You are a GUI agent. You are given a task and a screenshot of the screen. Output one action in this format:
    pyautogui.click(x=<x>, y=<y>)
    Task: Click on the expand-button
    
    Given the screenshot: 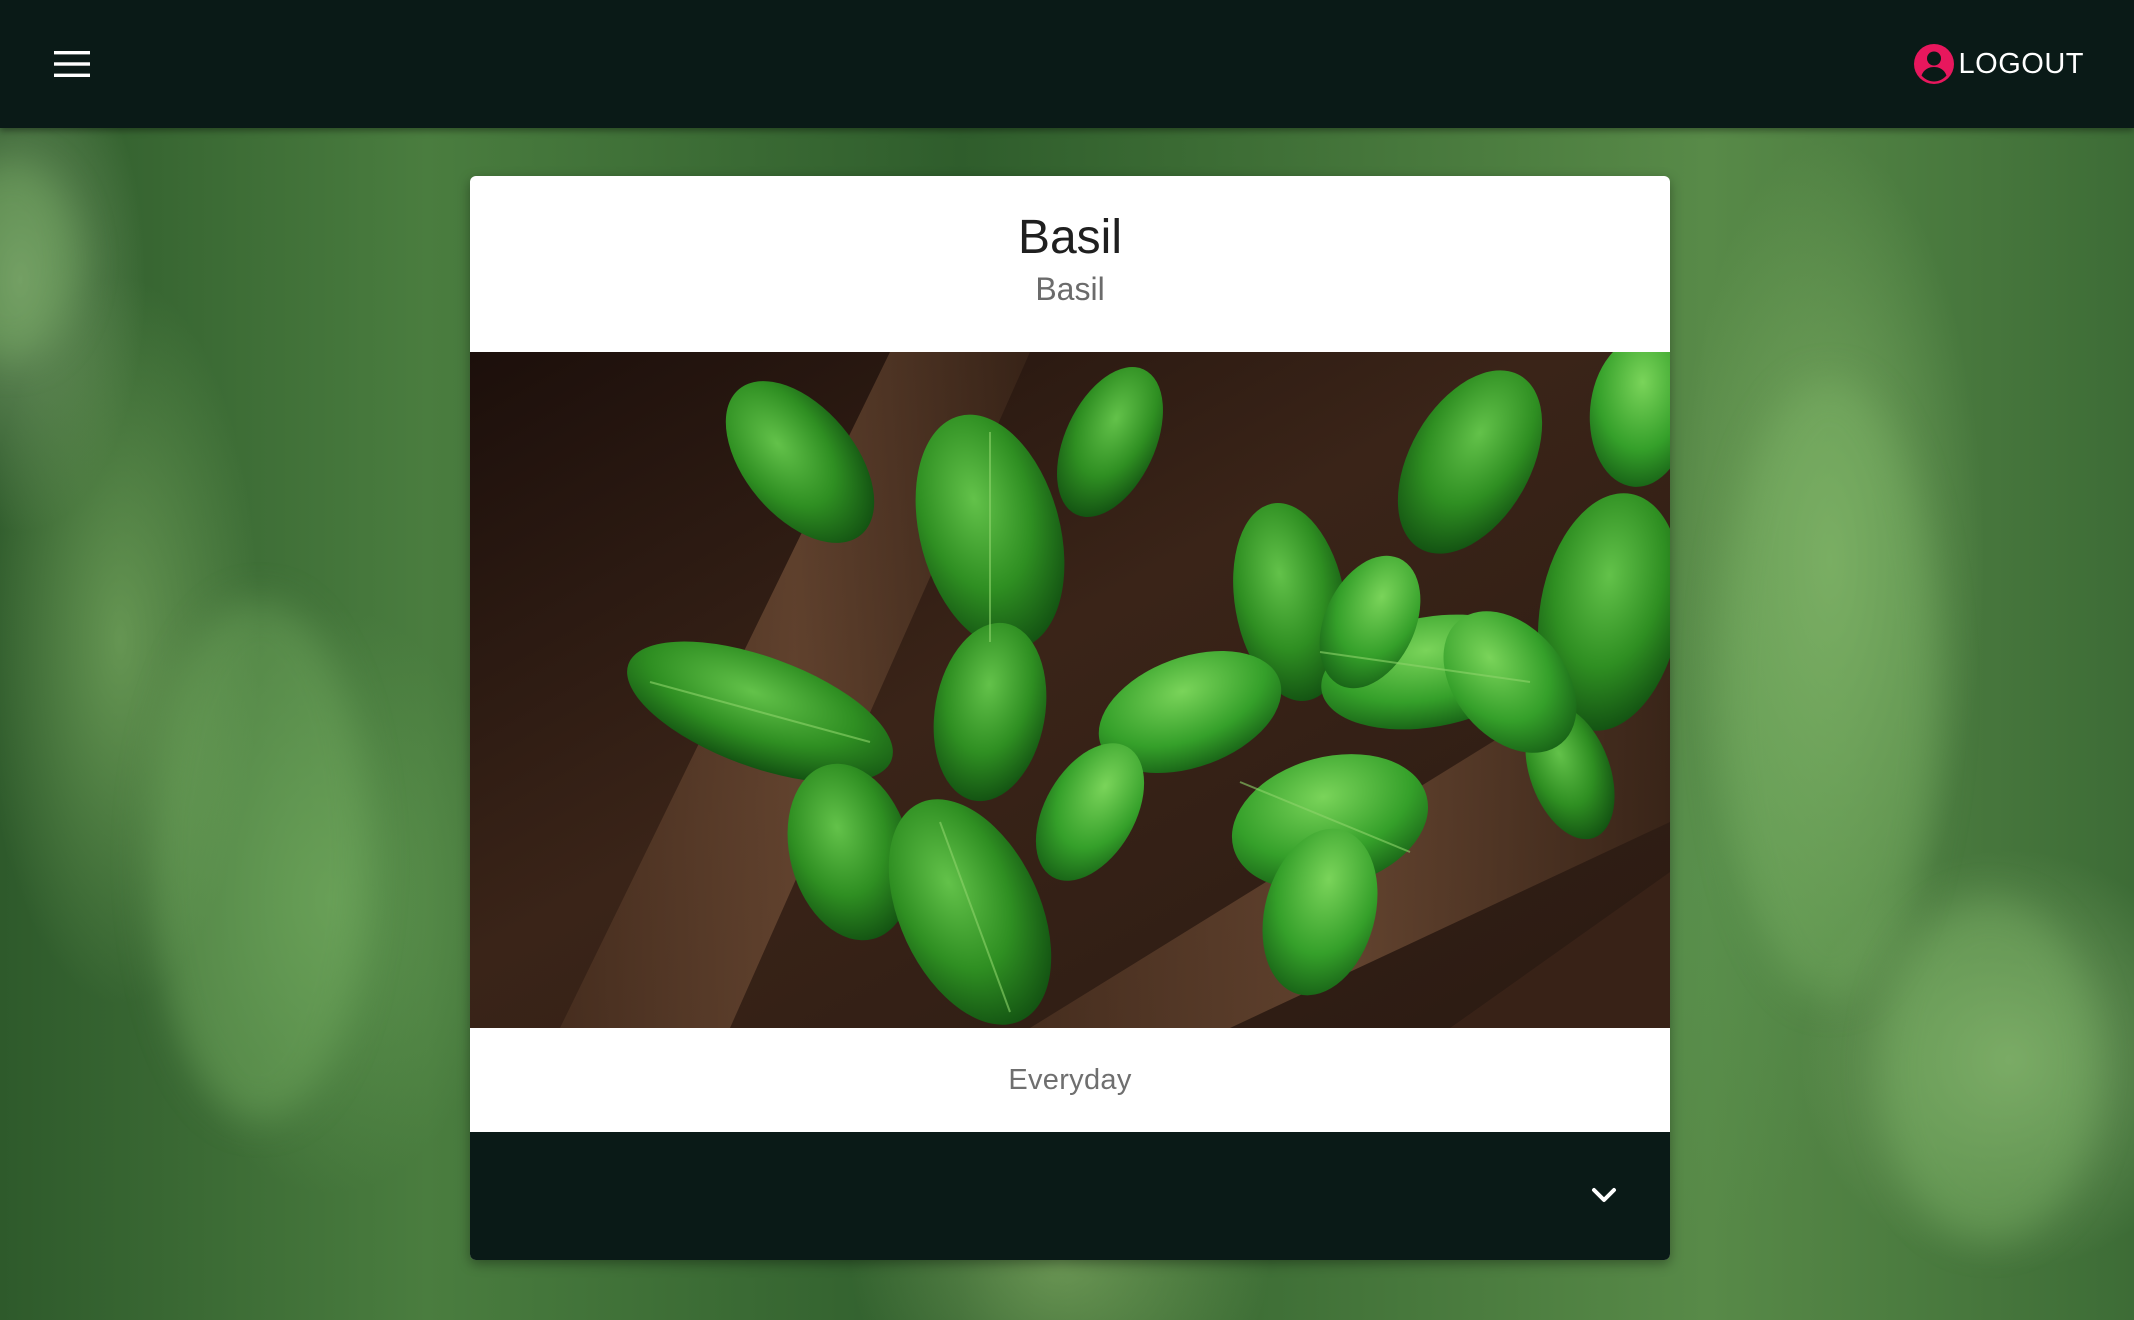 What is the action you would take?
    pyautogui.click(x=1604, y=1196)
    